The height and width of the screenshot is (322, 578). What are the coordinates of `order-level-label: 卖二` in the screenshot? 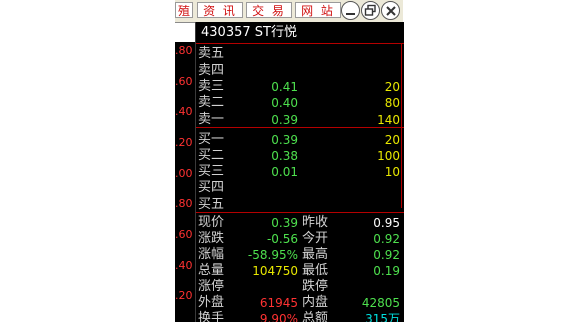 It's located at (211, 102).